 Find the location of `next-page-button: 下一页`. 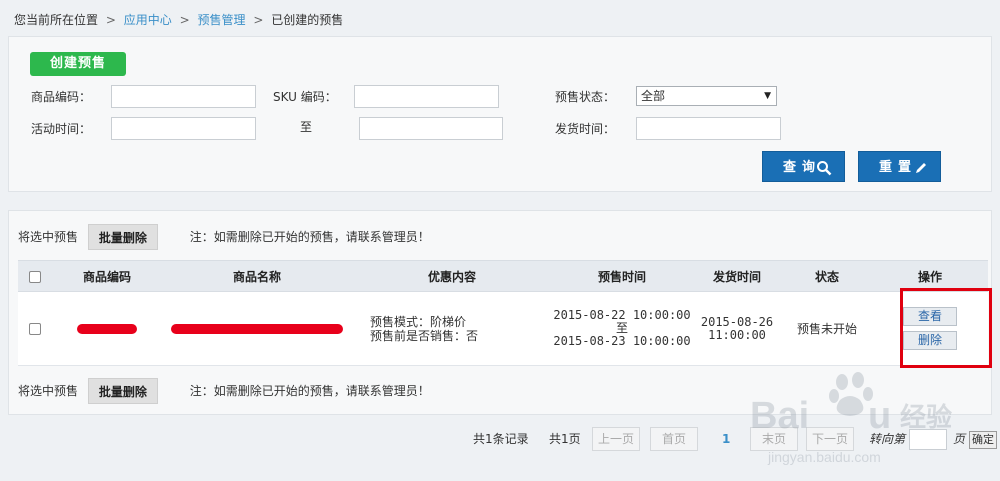

next-page-button: 下一页 is located at coordinates (830, 439).